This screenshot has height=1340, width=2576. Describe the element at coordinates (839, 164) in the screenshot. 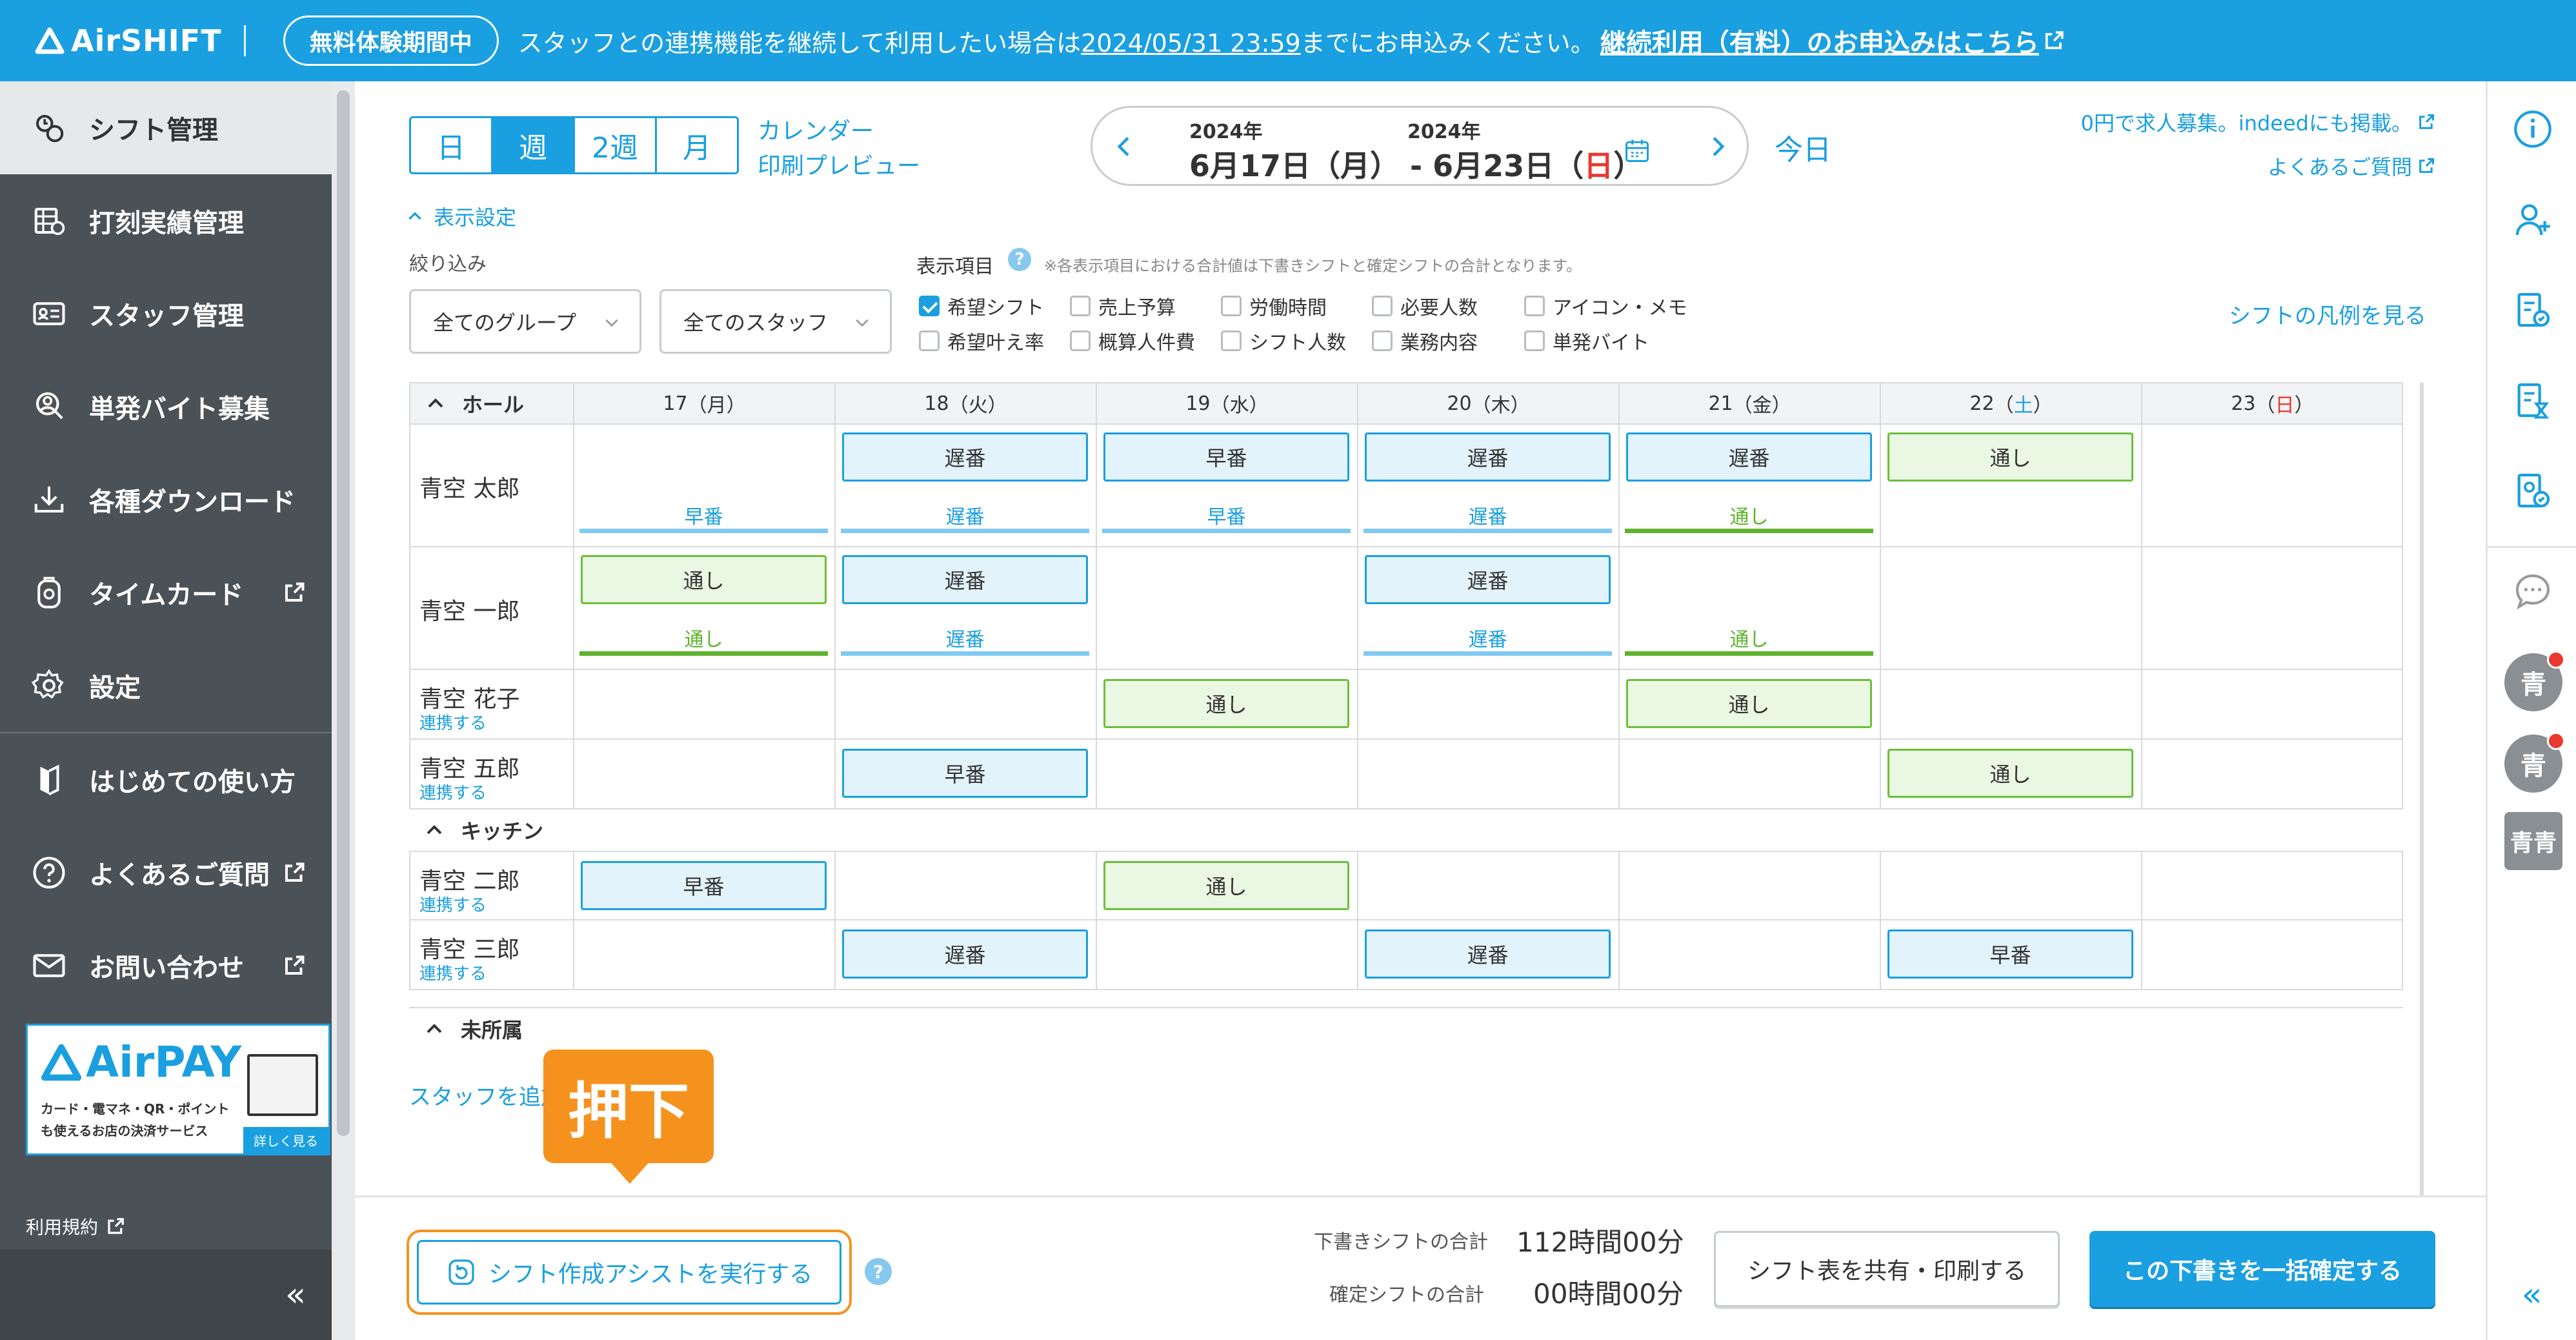

I see `print-preview-link: 印刷プレビュー` at that location.